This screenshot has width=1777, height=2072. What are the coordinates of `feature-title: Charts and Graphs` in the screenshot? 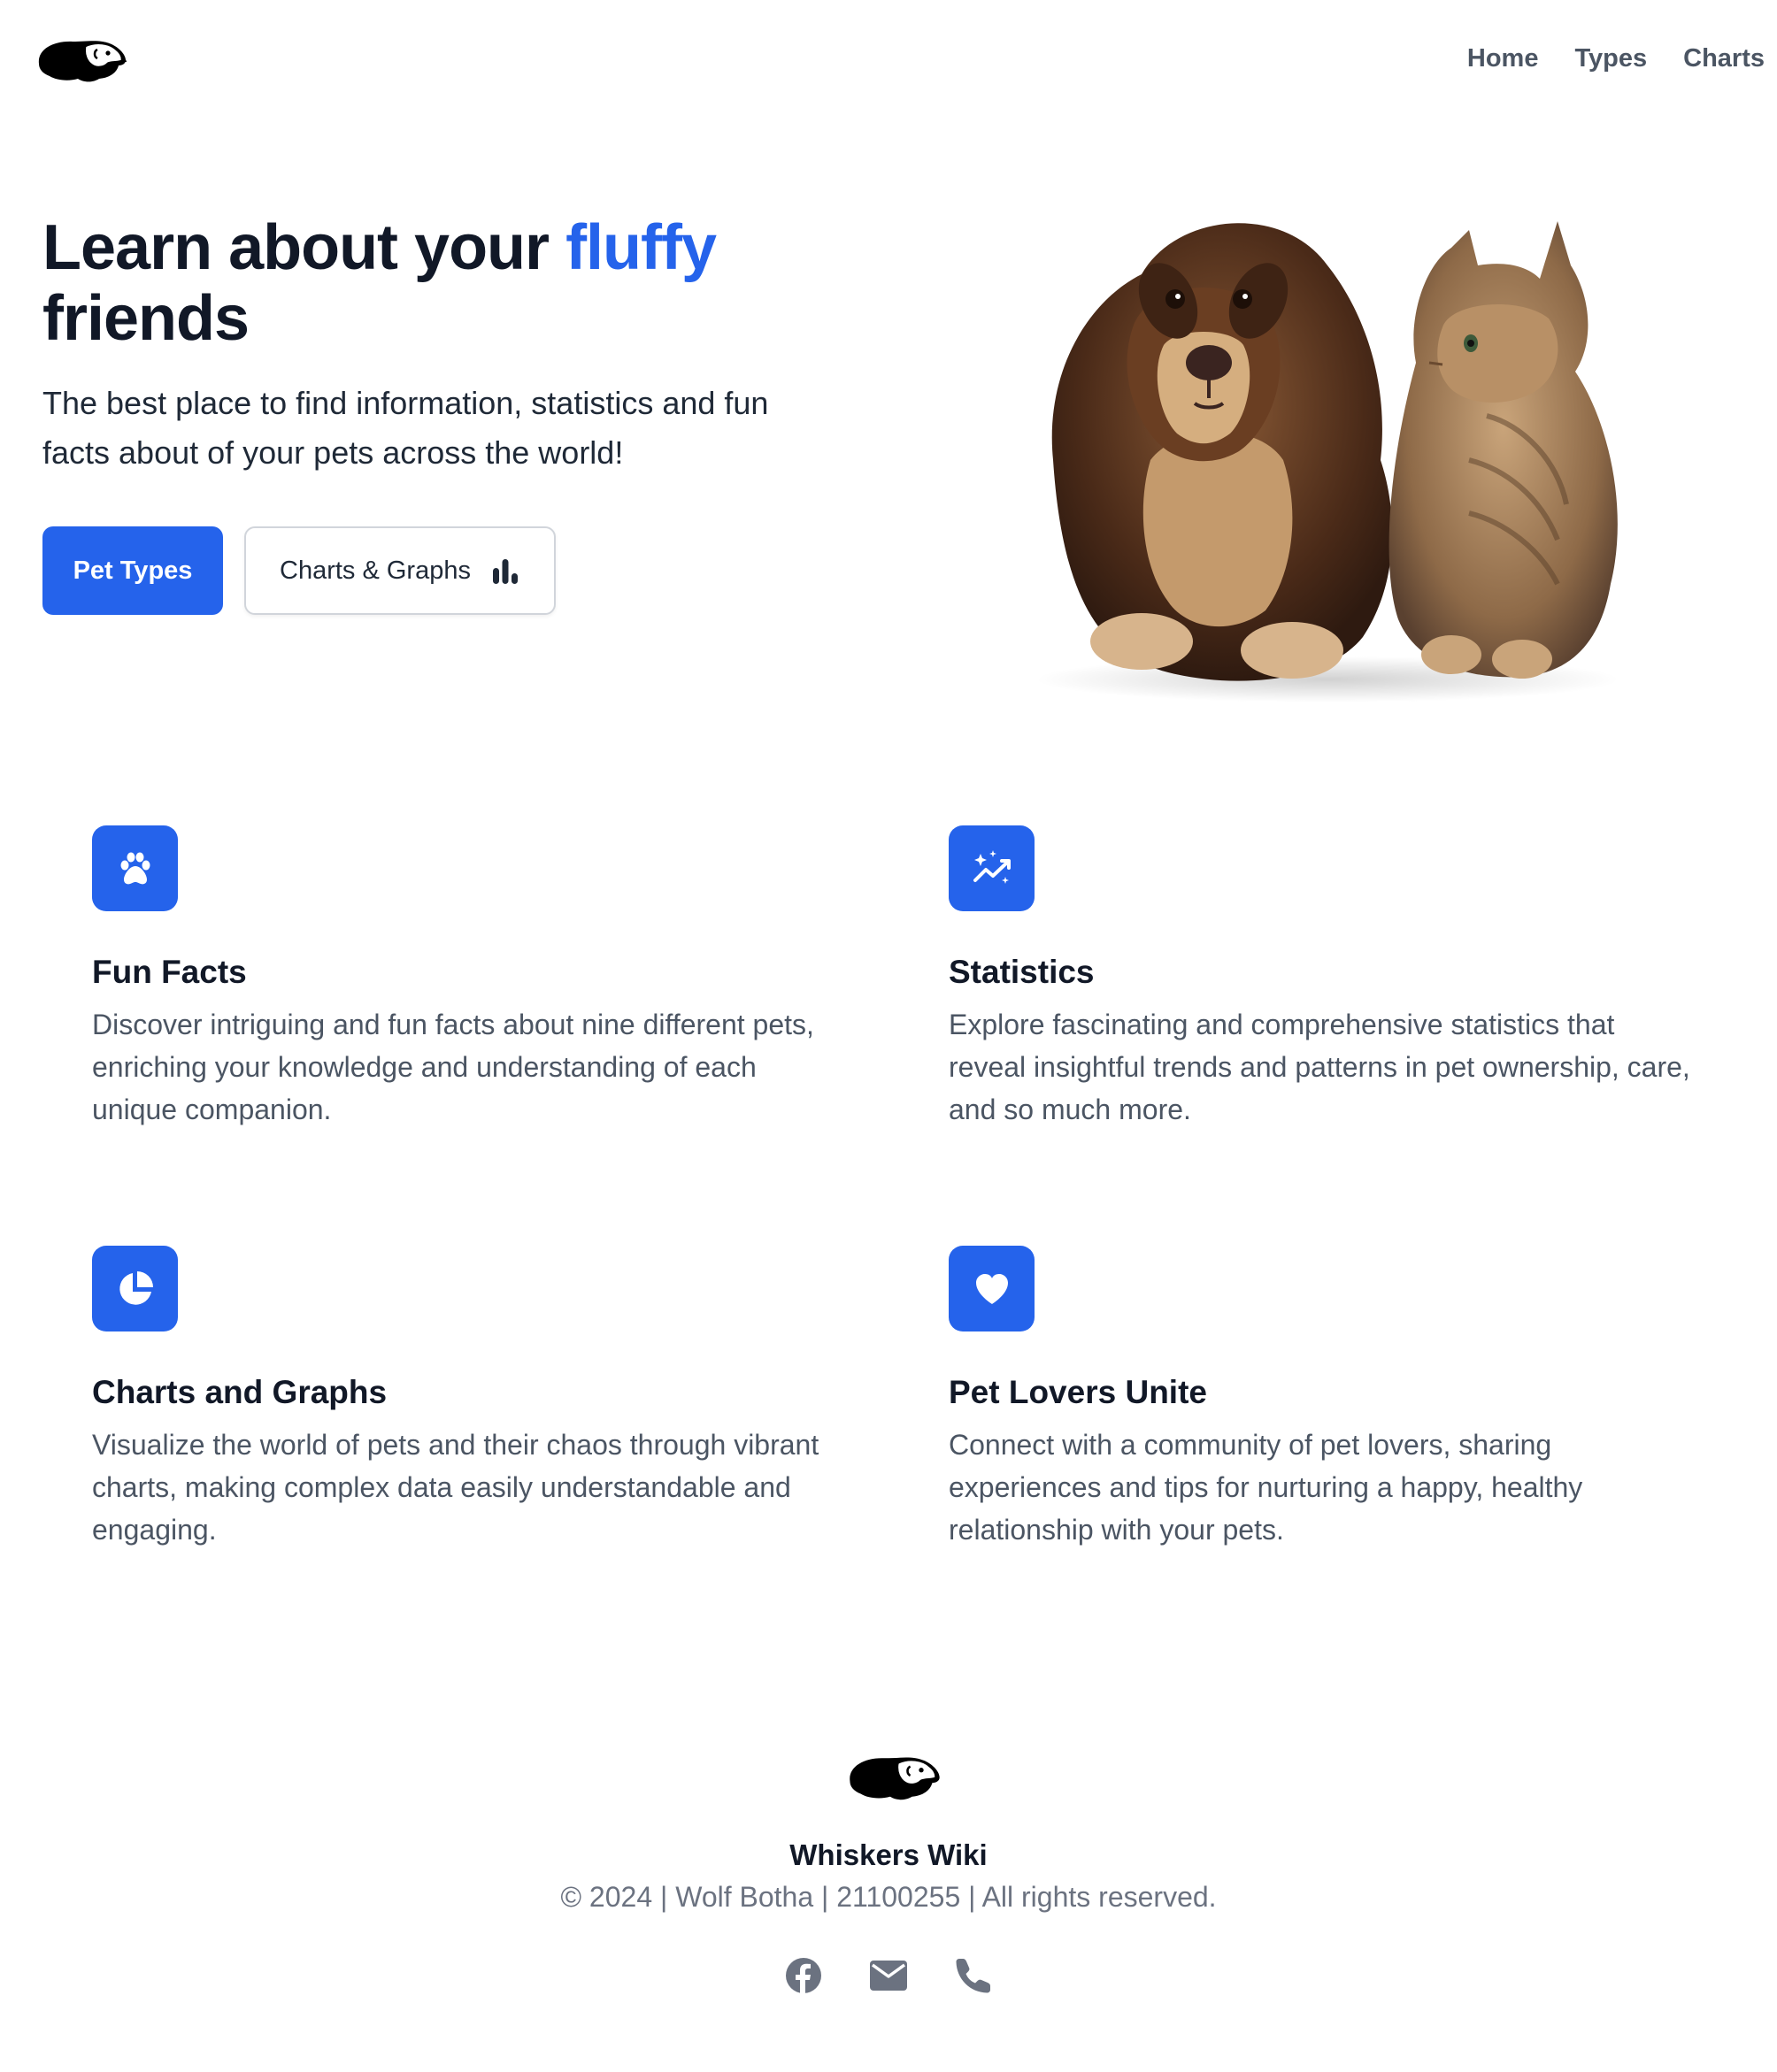 It's located at (240, 1392).